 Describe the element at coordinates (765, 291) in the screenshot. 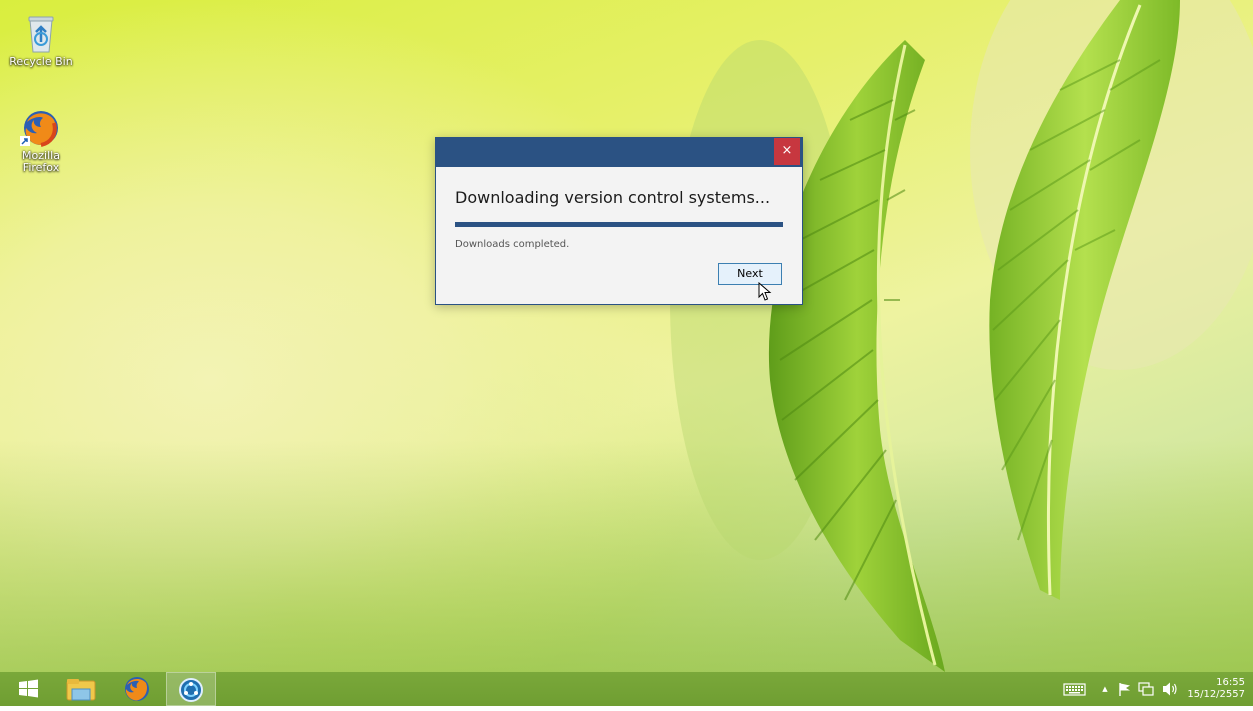

I see `mouse-cursor-icon` at that location.